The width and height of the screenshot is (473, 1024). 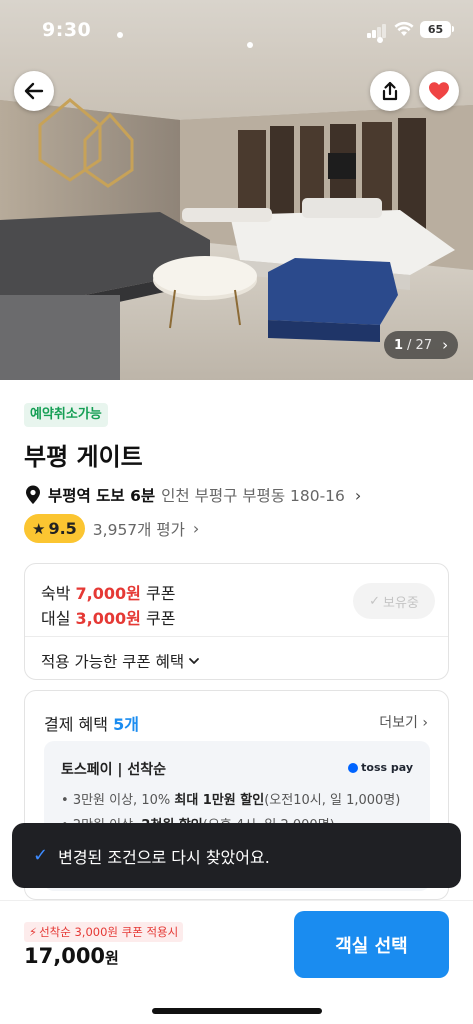 I want to click on share-icon, so click(x=390, y=91).